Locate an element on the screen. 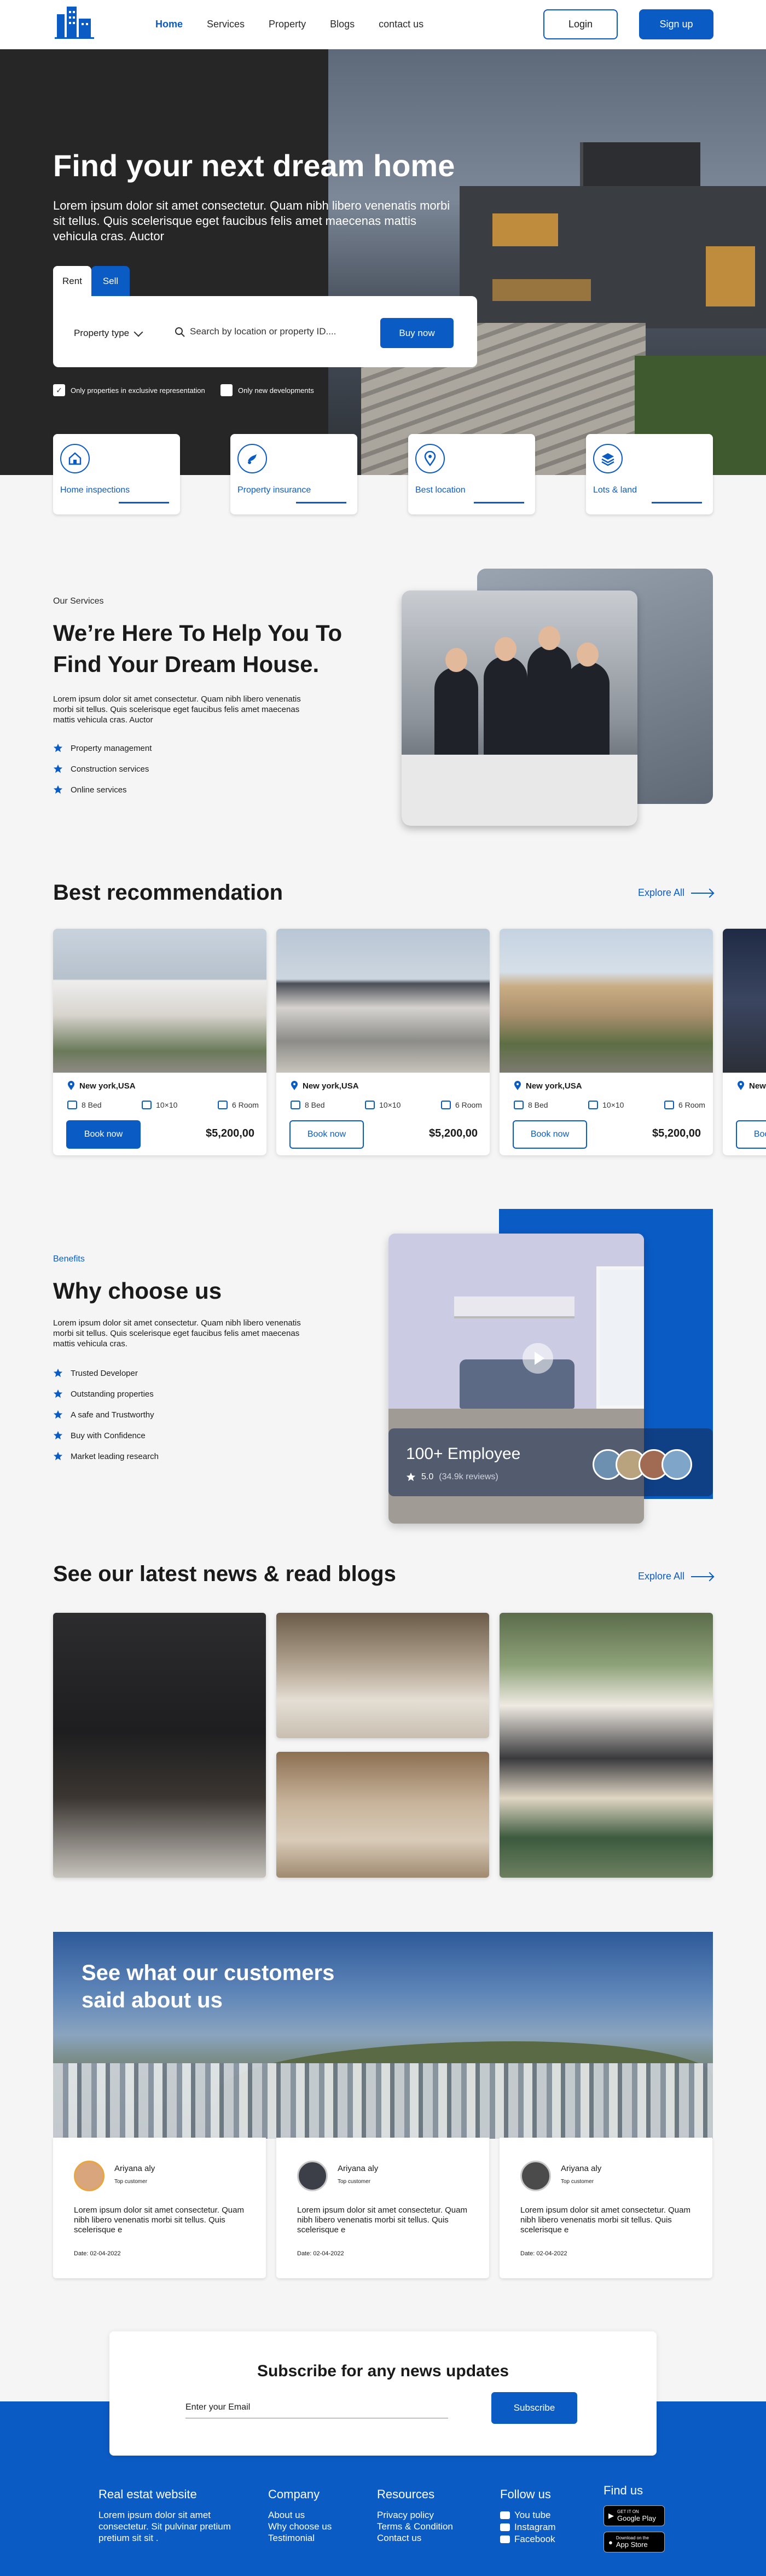 The height and width of the screenshot is (2576, 766). blog-bedroom-image is located at coordinates (382, 1815).